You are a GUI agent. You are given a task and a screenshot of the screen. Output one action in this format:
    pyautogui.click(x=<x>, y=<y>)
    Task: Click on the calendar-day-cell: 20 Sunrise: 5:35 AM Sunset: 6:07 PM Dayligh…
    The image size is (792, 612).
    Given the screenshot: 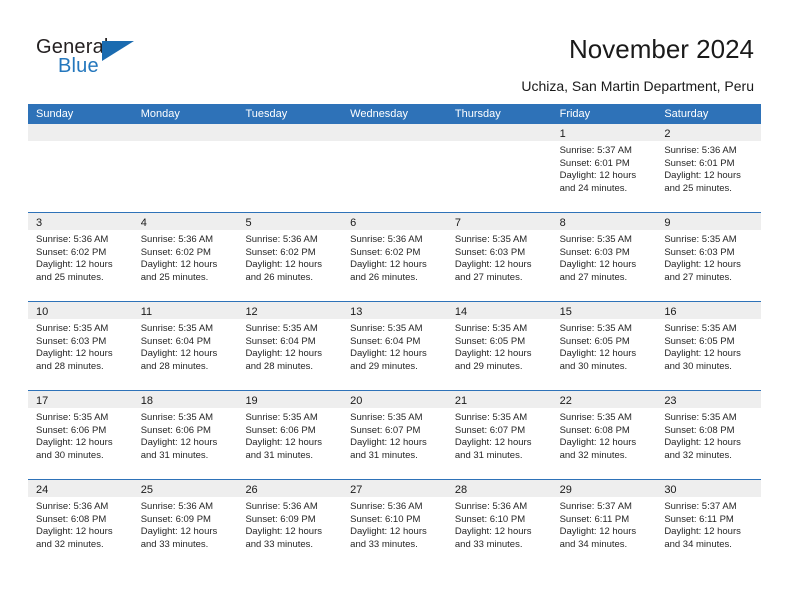 What is the action you would take?
    pyautogui.click(x=394, y=435)
    